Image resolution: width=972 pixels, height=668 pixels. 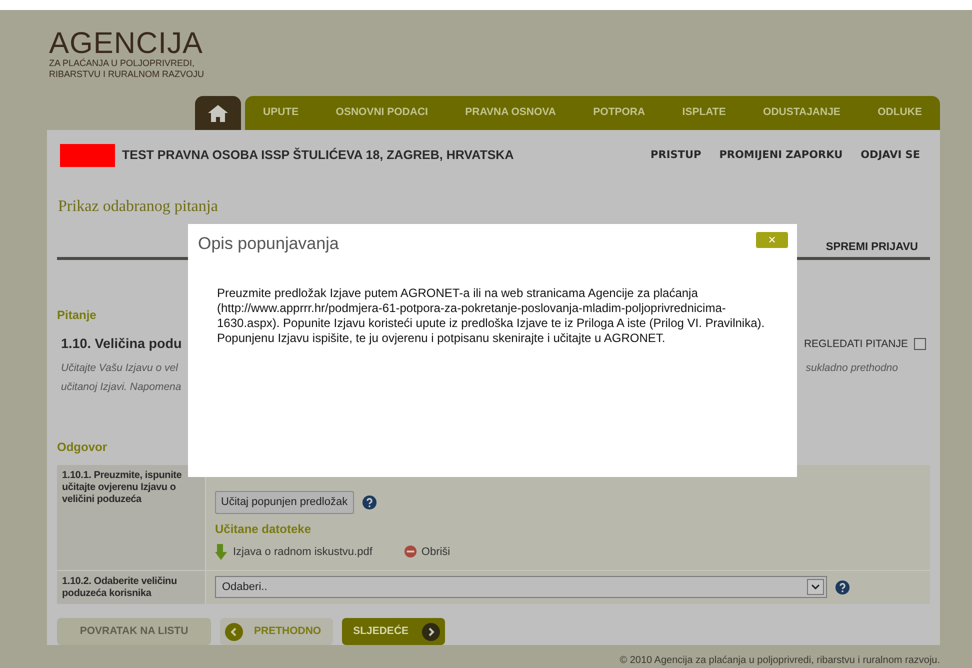 What do you see at coordinates (393, 631) in the screenshot?
I see `next-button: SLJEDEĆE` at bounding box center [393, 631].